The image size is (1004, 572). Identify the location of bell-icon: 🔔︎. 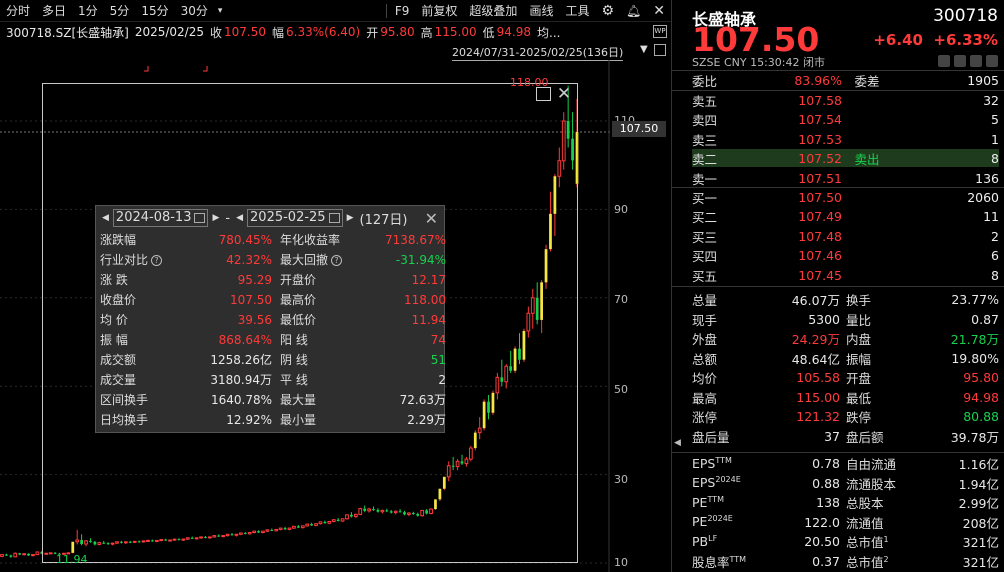
(633, 11).